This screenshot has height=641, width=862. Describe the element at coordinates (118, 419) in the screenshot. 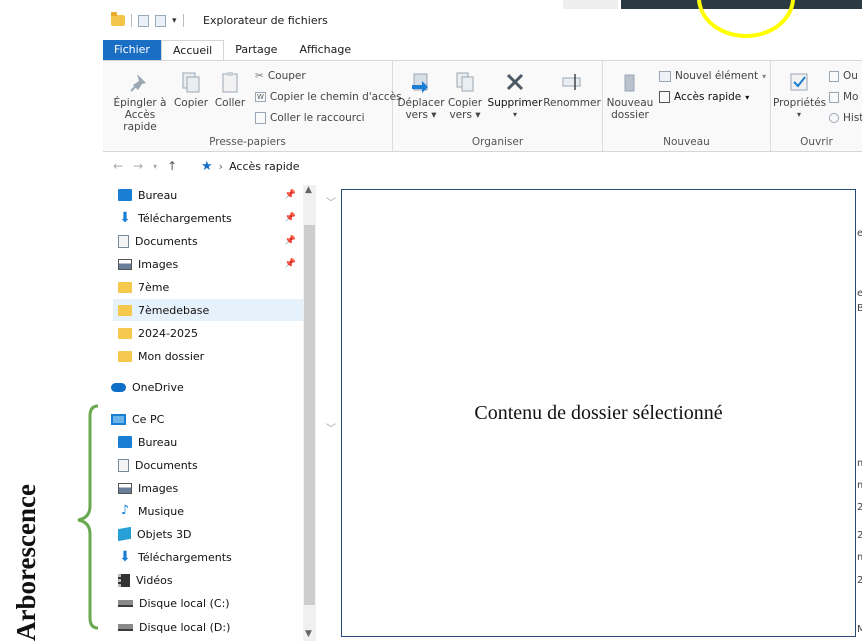

I see `computer-icon` at that location.